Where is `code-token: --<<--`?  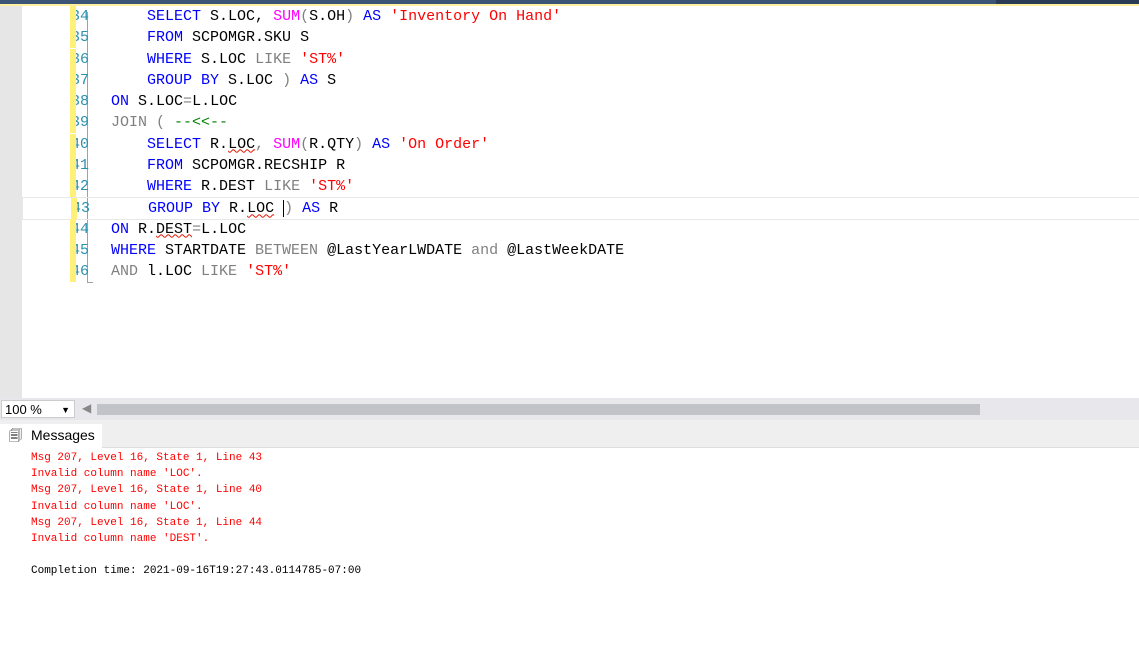
code-token: --<<-- is located at coordinates (201, 123).